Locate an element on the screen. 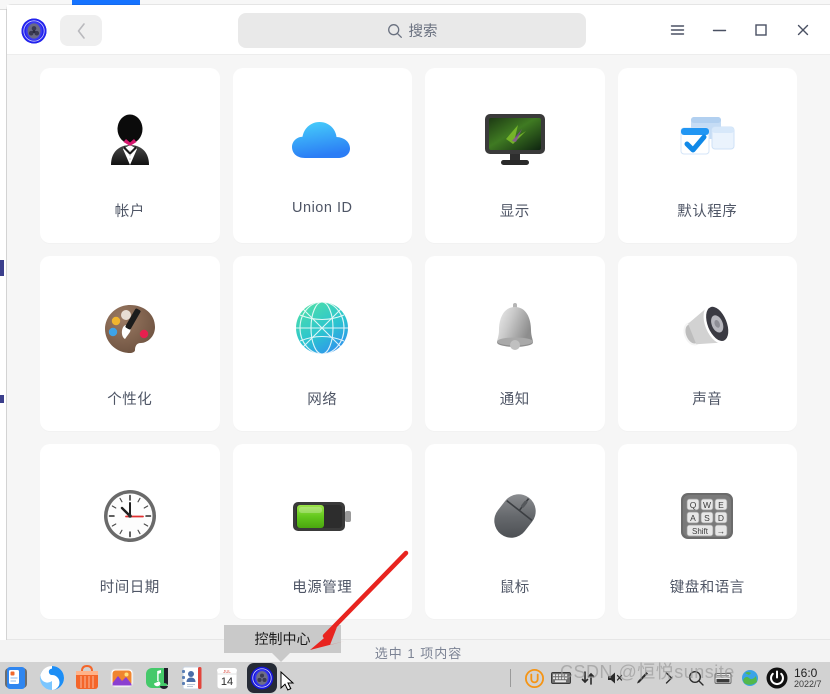 The height and width of the screenshot is (694, 830). search-placeholder: 搜索 is located at coordinates (423, 32).